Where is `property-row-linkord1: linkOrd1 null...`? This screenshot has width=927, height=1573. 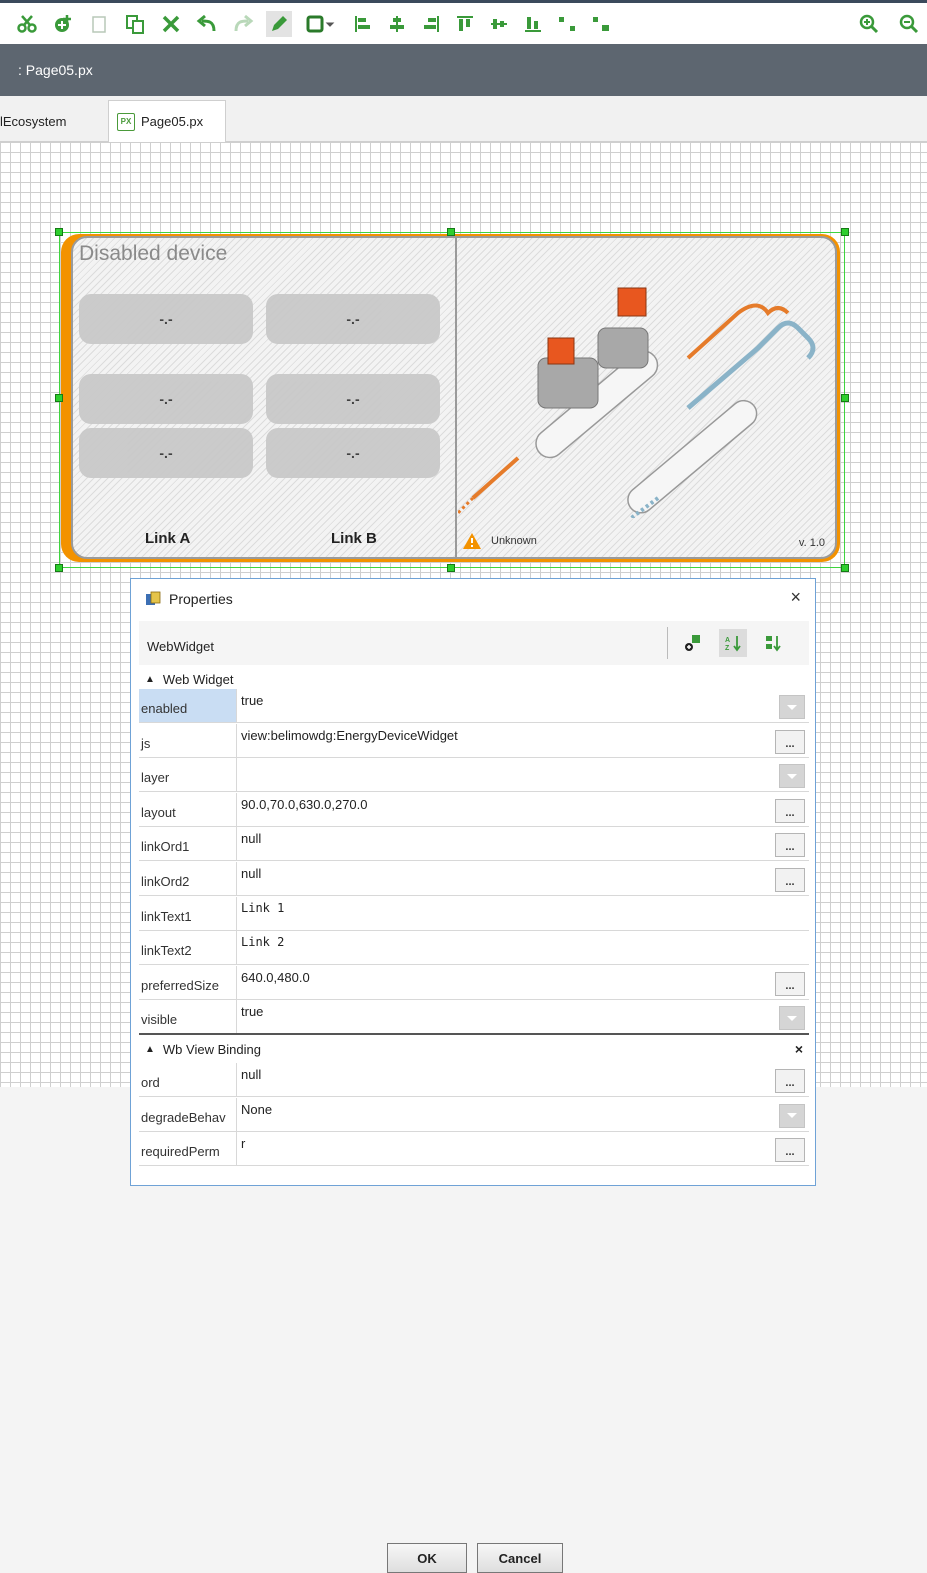 property-row-linkord1: linkOrd1 null... is located at coordinates (474, 844).